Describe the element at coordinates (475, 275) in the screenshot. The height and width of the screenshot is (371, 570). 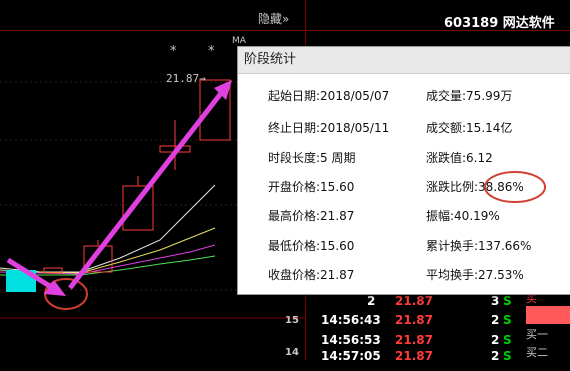
I see `stat-average-turnover: 平均换手:27.53%` at that location.